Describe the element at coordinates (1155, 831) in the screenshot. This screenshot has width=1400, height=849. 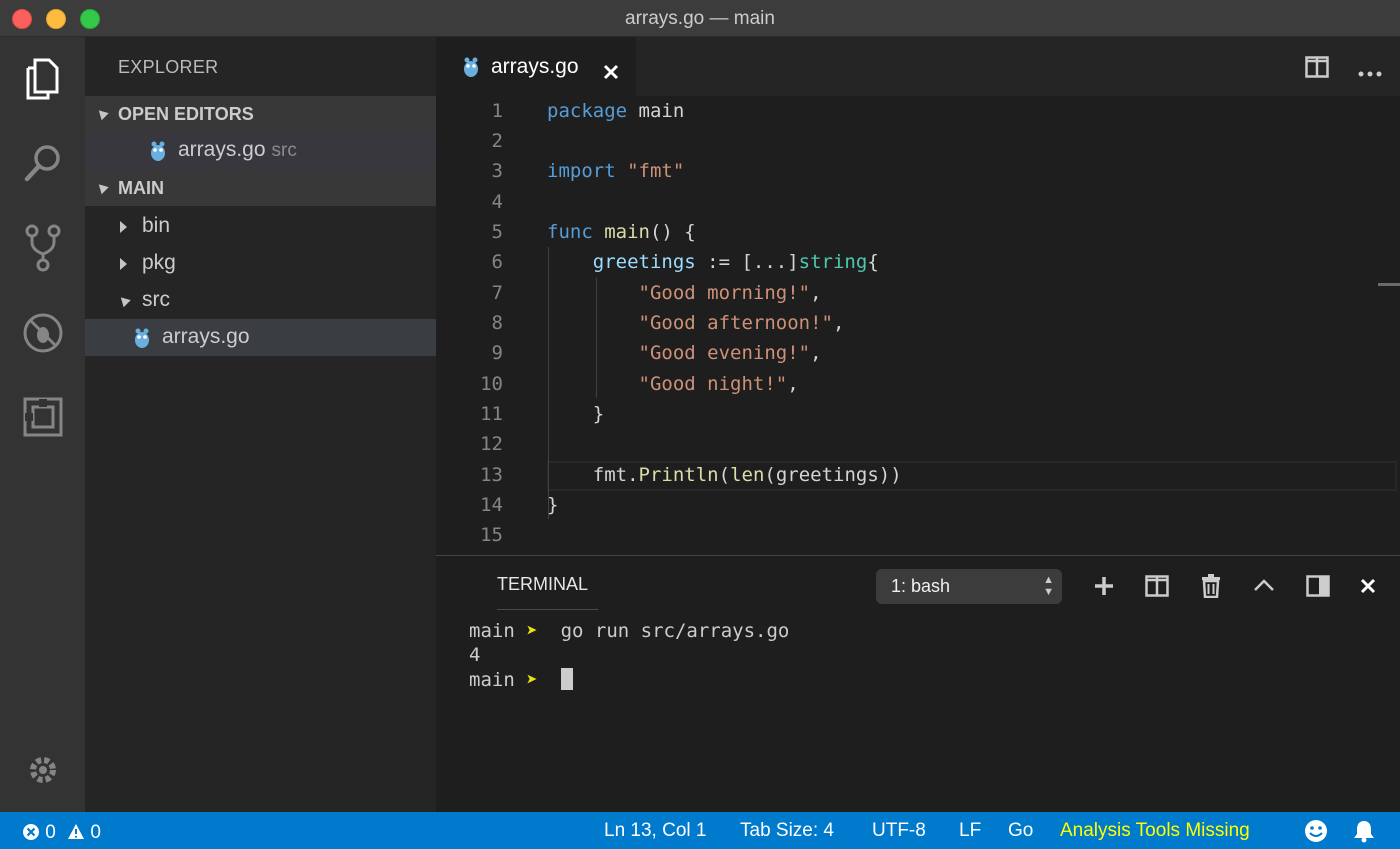
I see `analysis-tools-status: Analysis Tools Missing` at that location.